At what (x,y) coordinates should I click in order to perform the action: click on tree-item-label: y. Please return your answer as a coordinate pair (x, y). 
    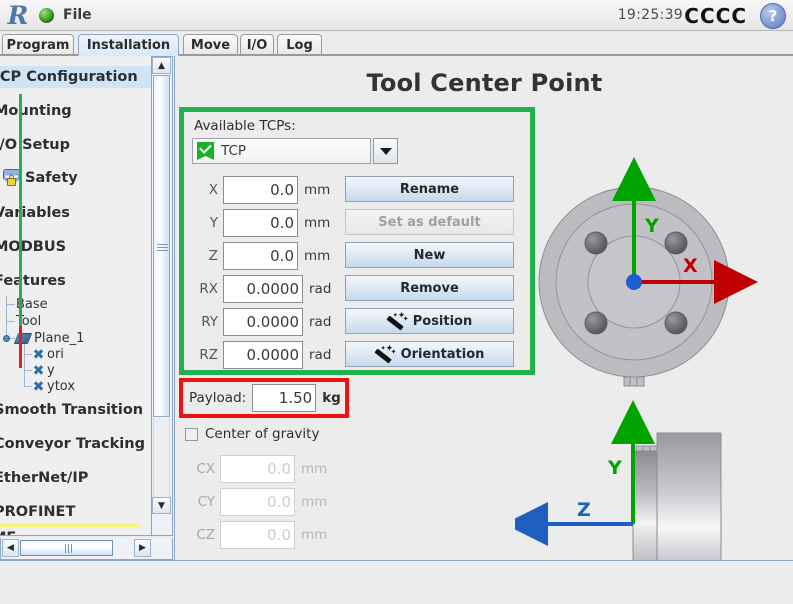
    Looking at the image, I should click on (51, 370).